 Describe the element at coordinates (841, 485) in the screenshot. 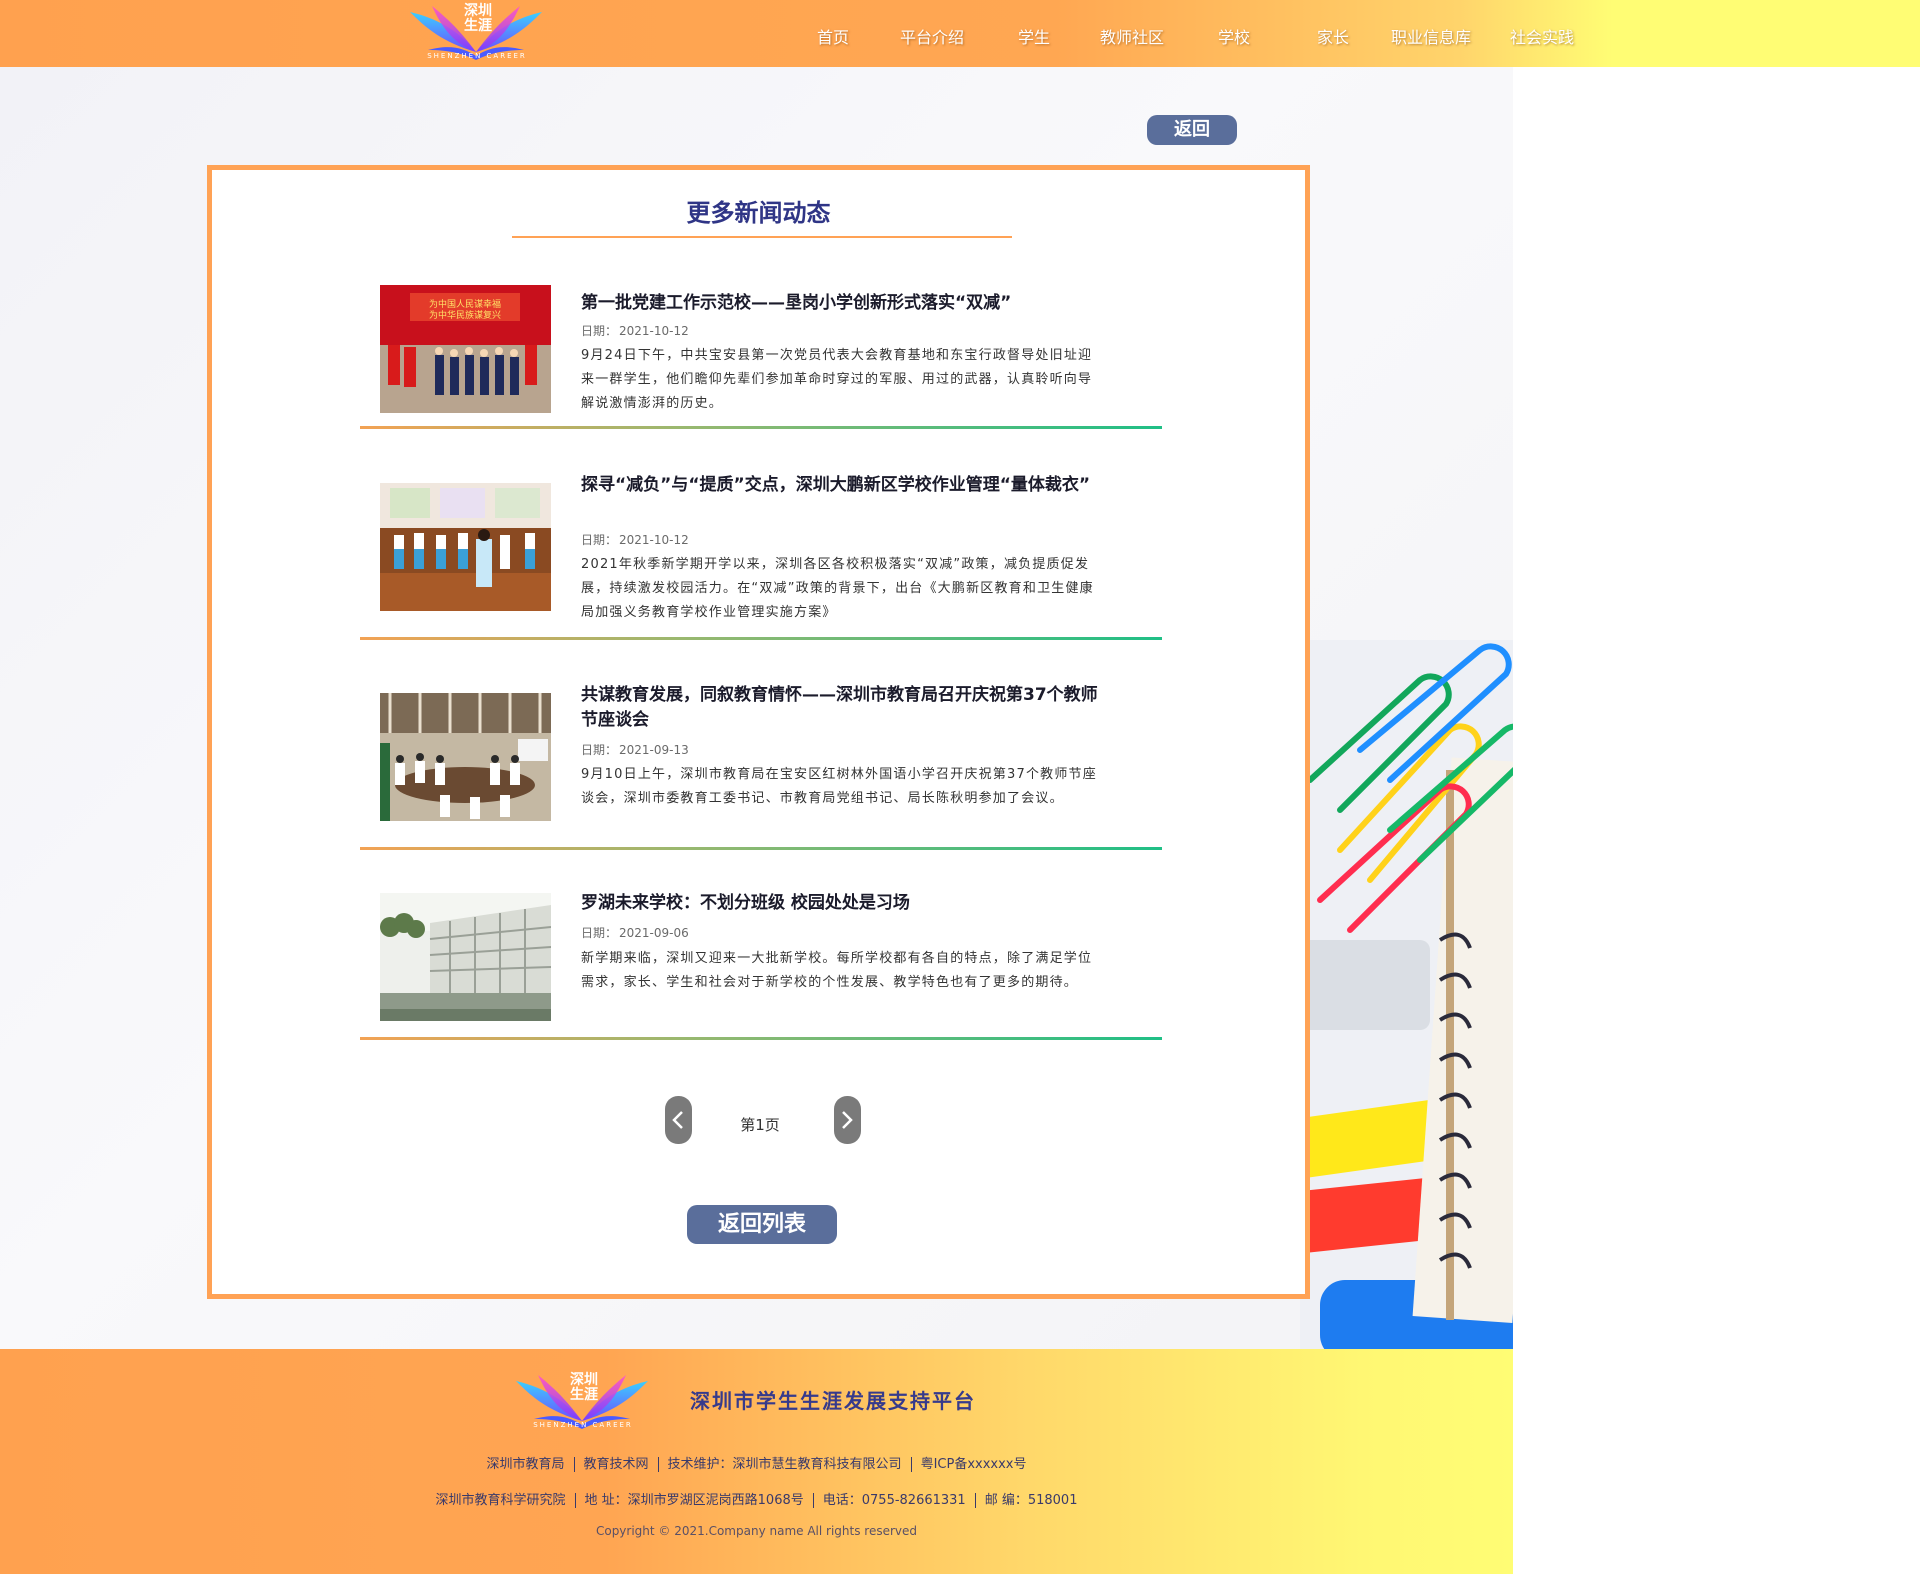

I see `news-title: 探寻“减负”与“提质”交点，深圳大鹏新区学校作业管理“量体裁衣”` at that location.